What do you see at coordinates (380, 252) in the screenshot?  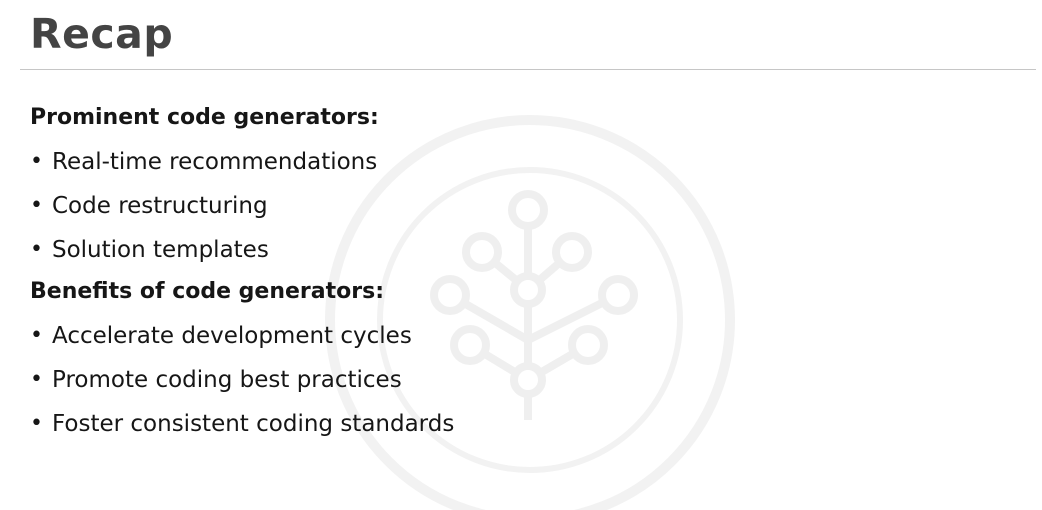 I see `list-item: • Solution templates` at bounding box center [380, 252].